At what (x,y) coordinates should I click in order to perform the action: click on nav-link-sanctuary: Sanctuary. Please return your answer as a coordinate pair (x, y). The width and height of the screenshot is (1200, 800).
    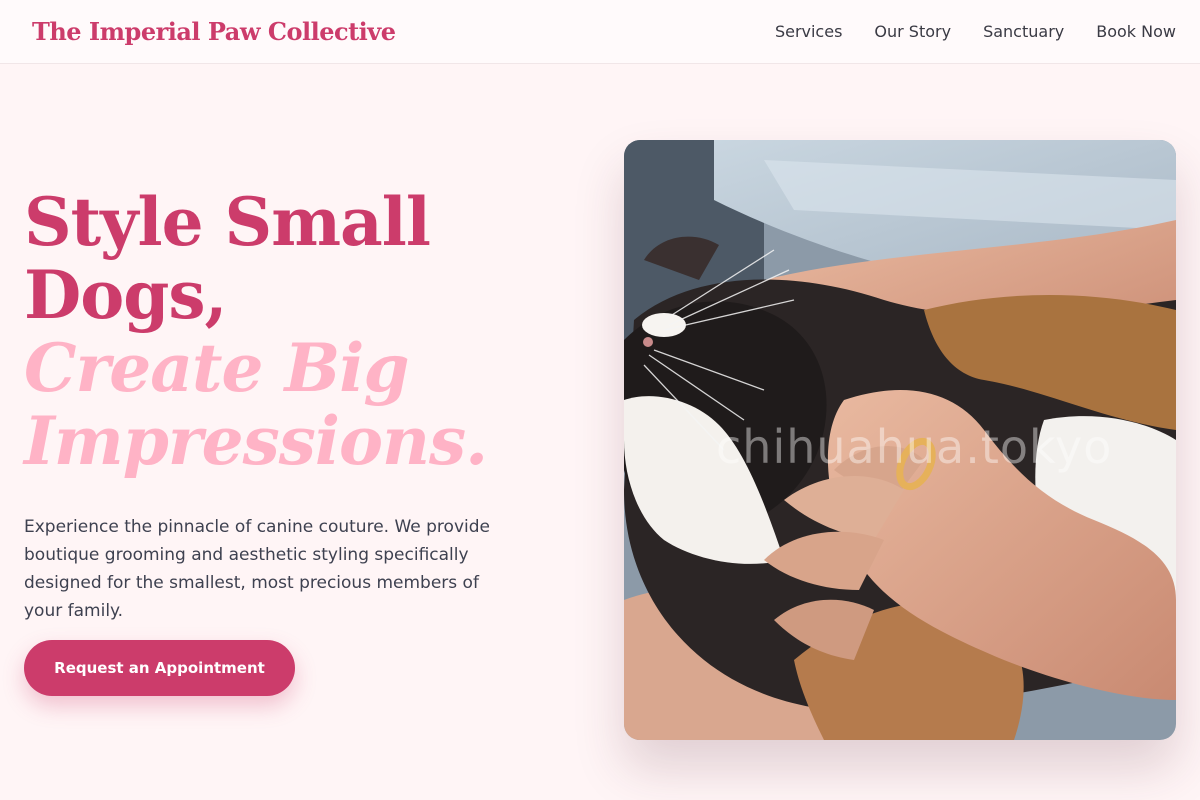
    Looking at the image, I should click on (1023, 31).